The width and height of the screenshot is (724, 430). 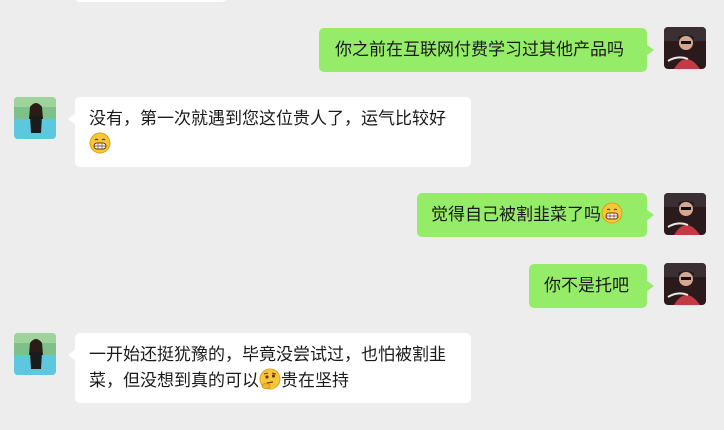 I want to click on message-bubble-sent: 你之前在互联网付费学习过其他产品吗, so click(x=486, y=50).